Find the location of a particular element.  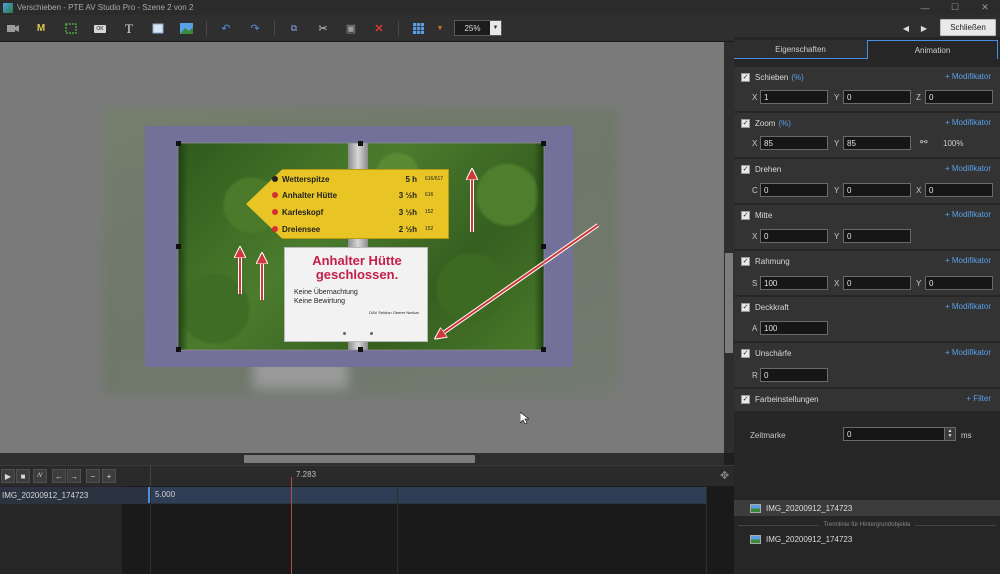

remove-keyframe-button: − is located at coordinates (93, 476).